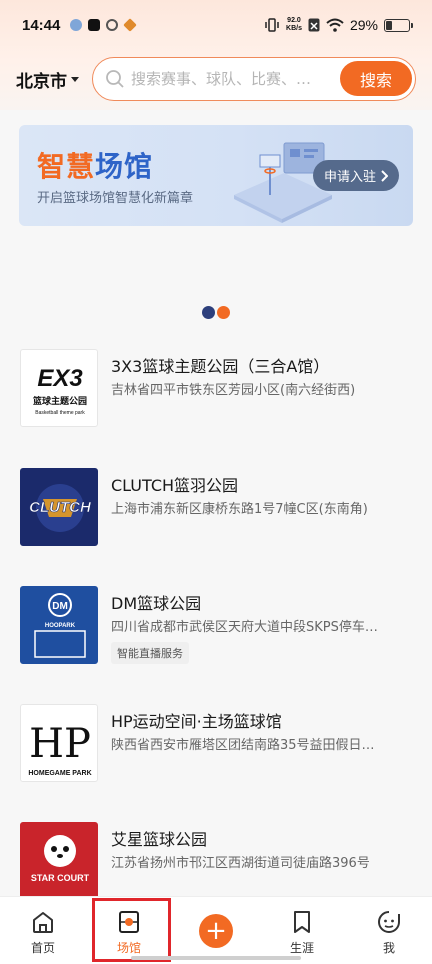 The height and width of the screenshot is (964, 432). I want to click on venue-logo-subtext: HOMEGAME PARK, so click(59, 773).